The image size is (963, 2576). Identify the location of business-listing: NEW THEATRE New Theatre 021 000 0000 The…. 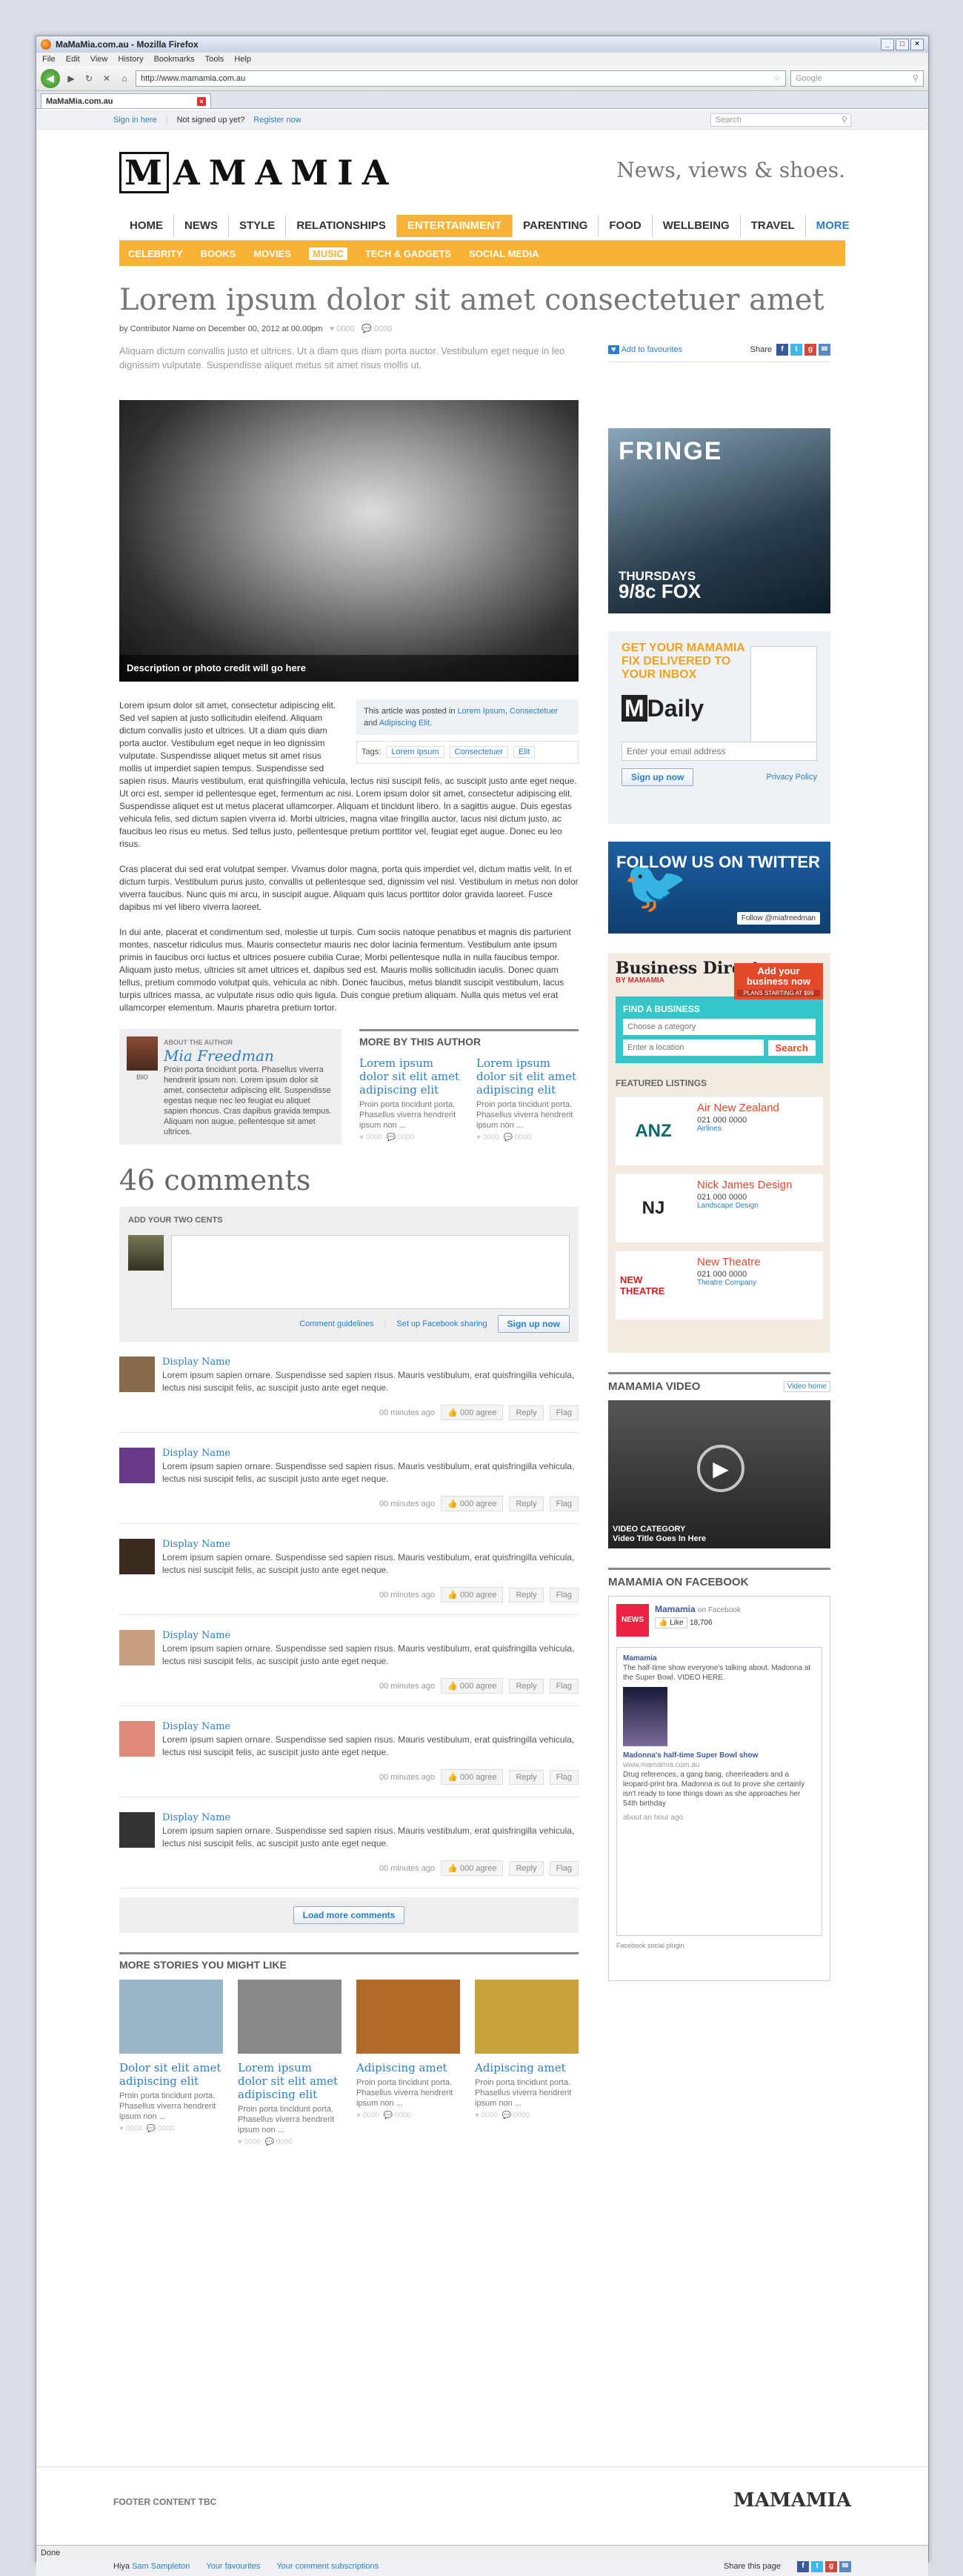
(719, 1285).